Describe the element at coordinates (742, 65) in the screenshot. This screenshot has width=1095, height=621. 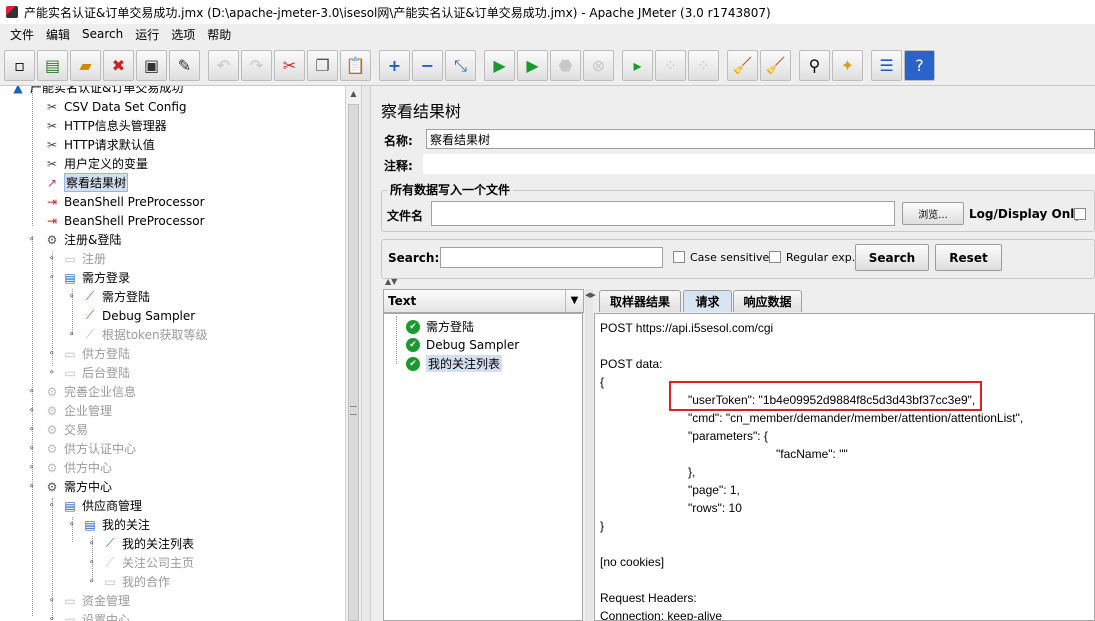
I see `clear-icon: 🧹` at that location.